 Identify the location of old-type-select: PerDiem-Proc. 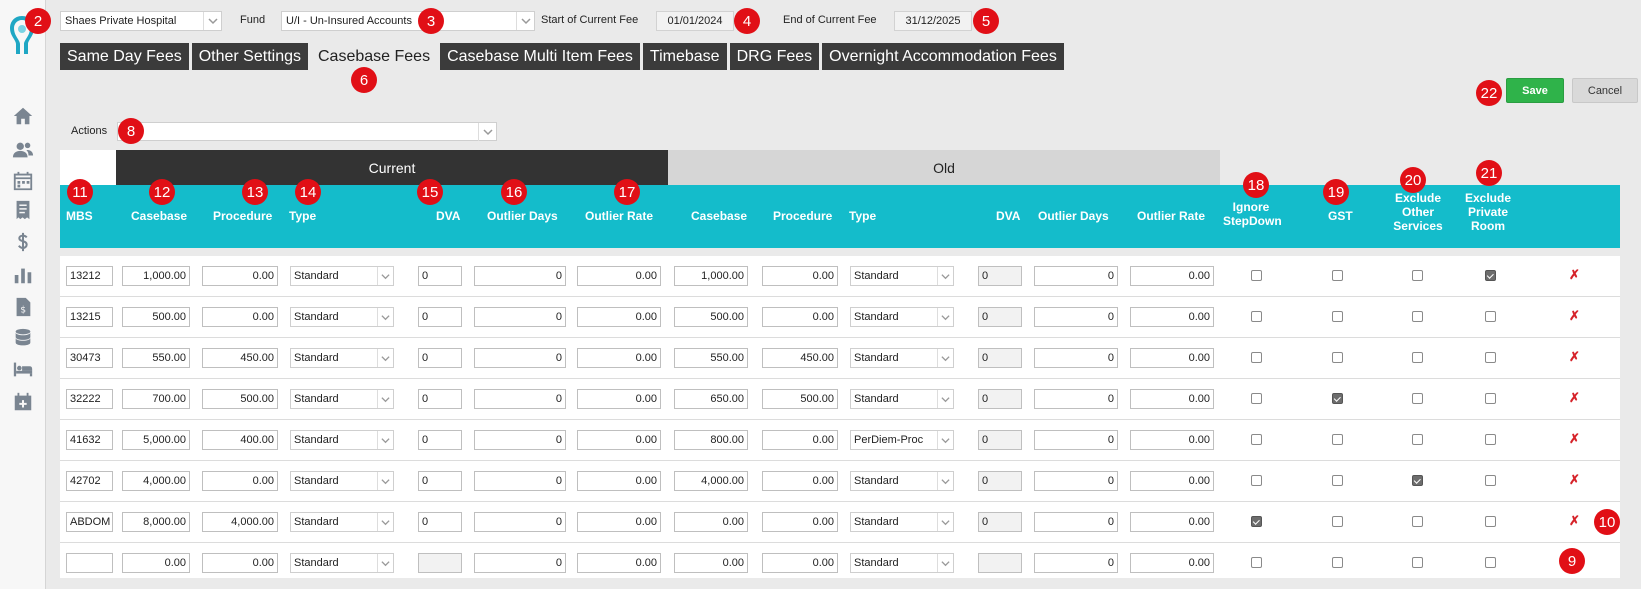
(902, 440).